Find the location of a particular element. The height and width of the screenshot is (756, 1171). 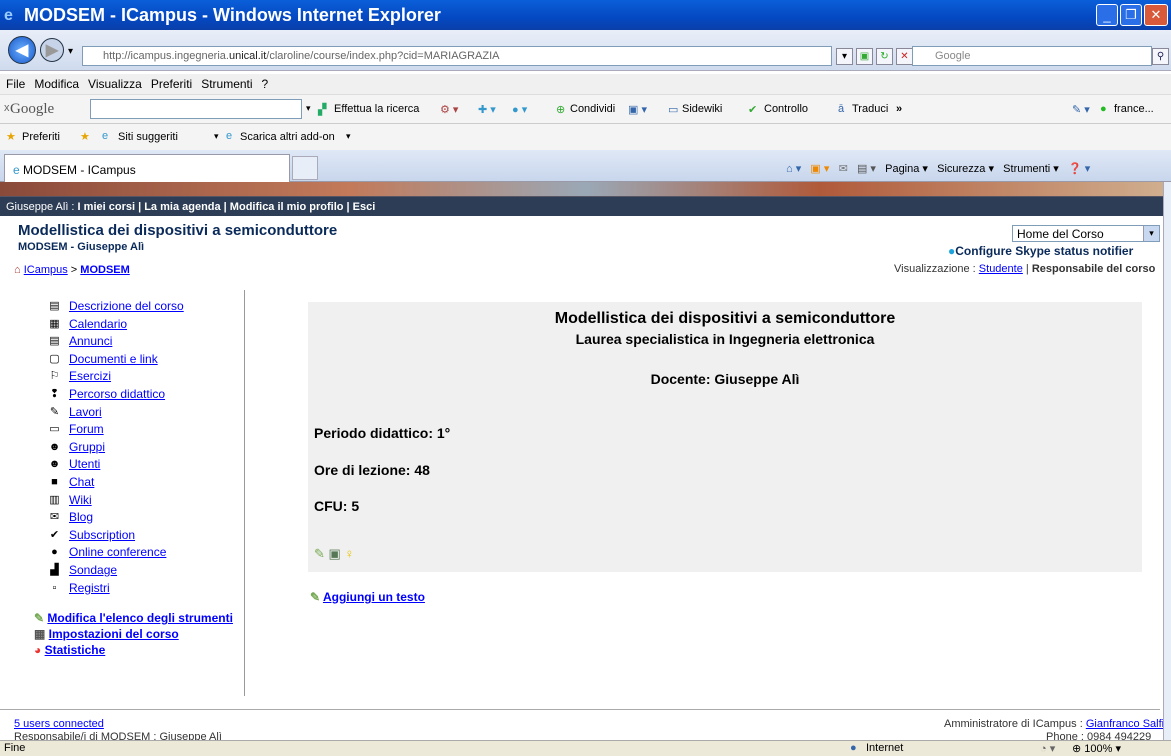

sidebar-item-calendario: ▦ Calendario is located at coordinates (123, 325).